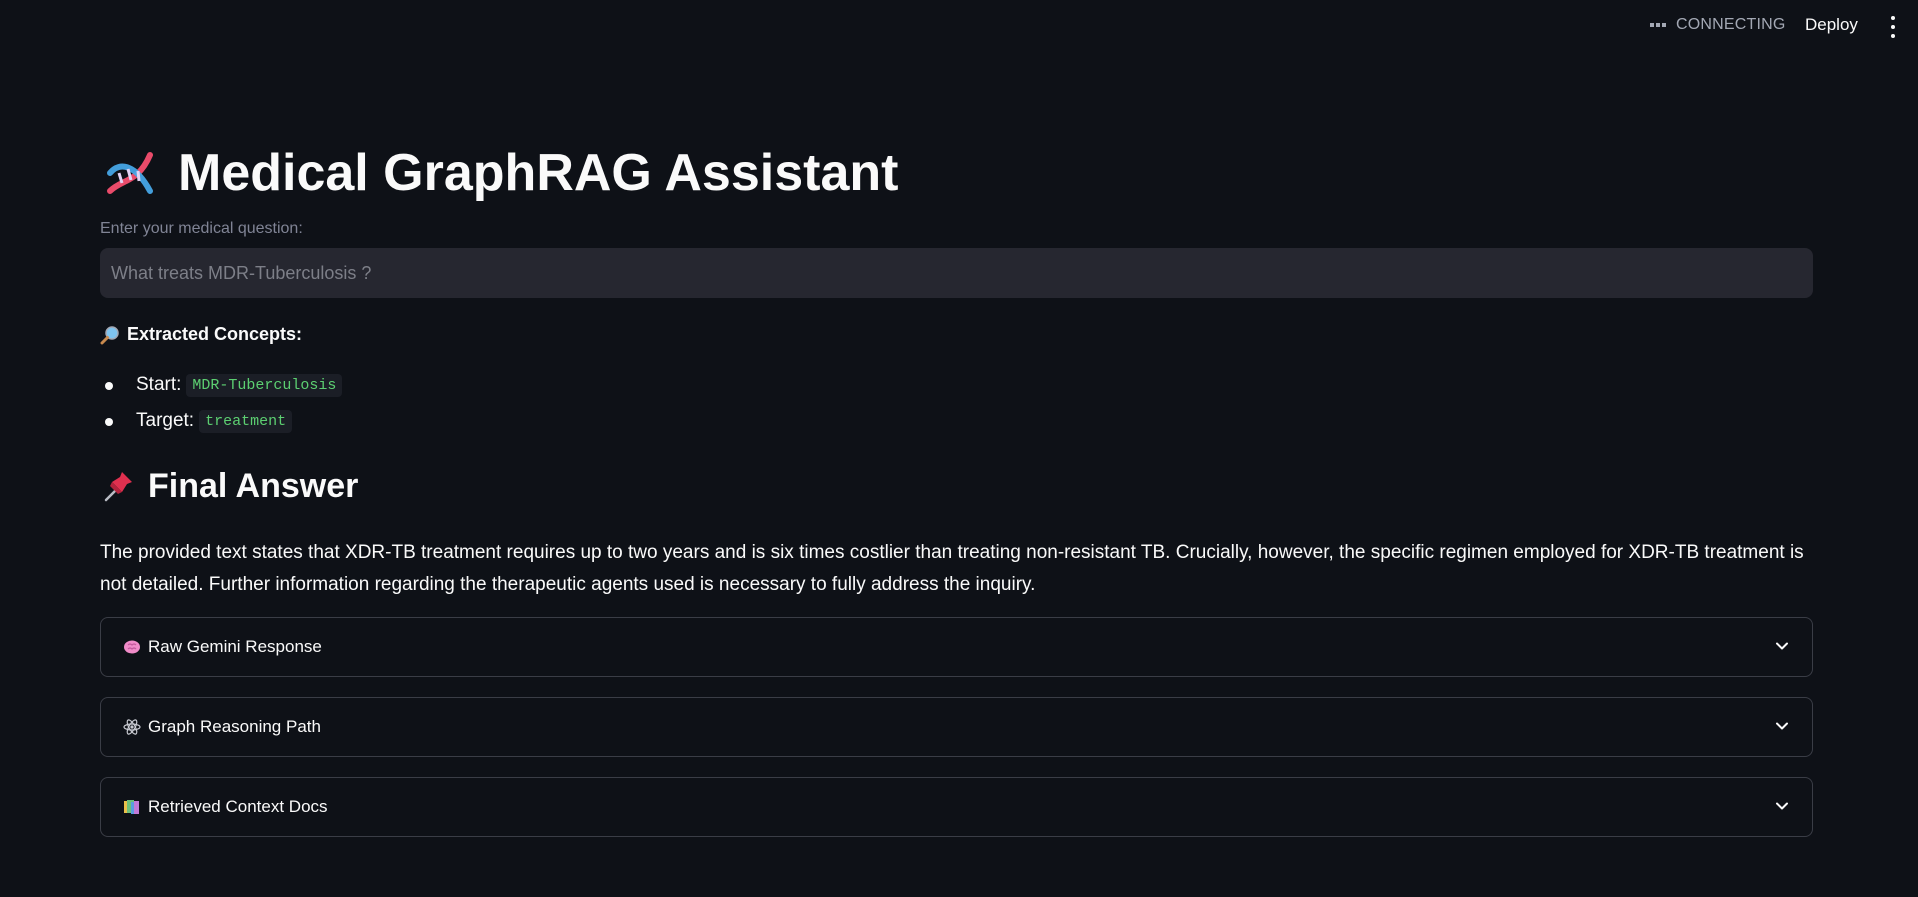  I want to click on page-title-text: Medical GraphRAG Assistant, so click(538, 173).